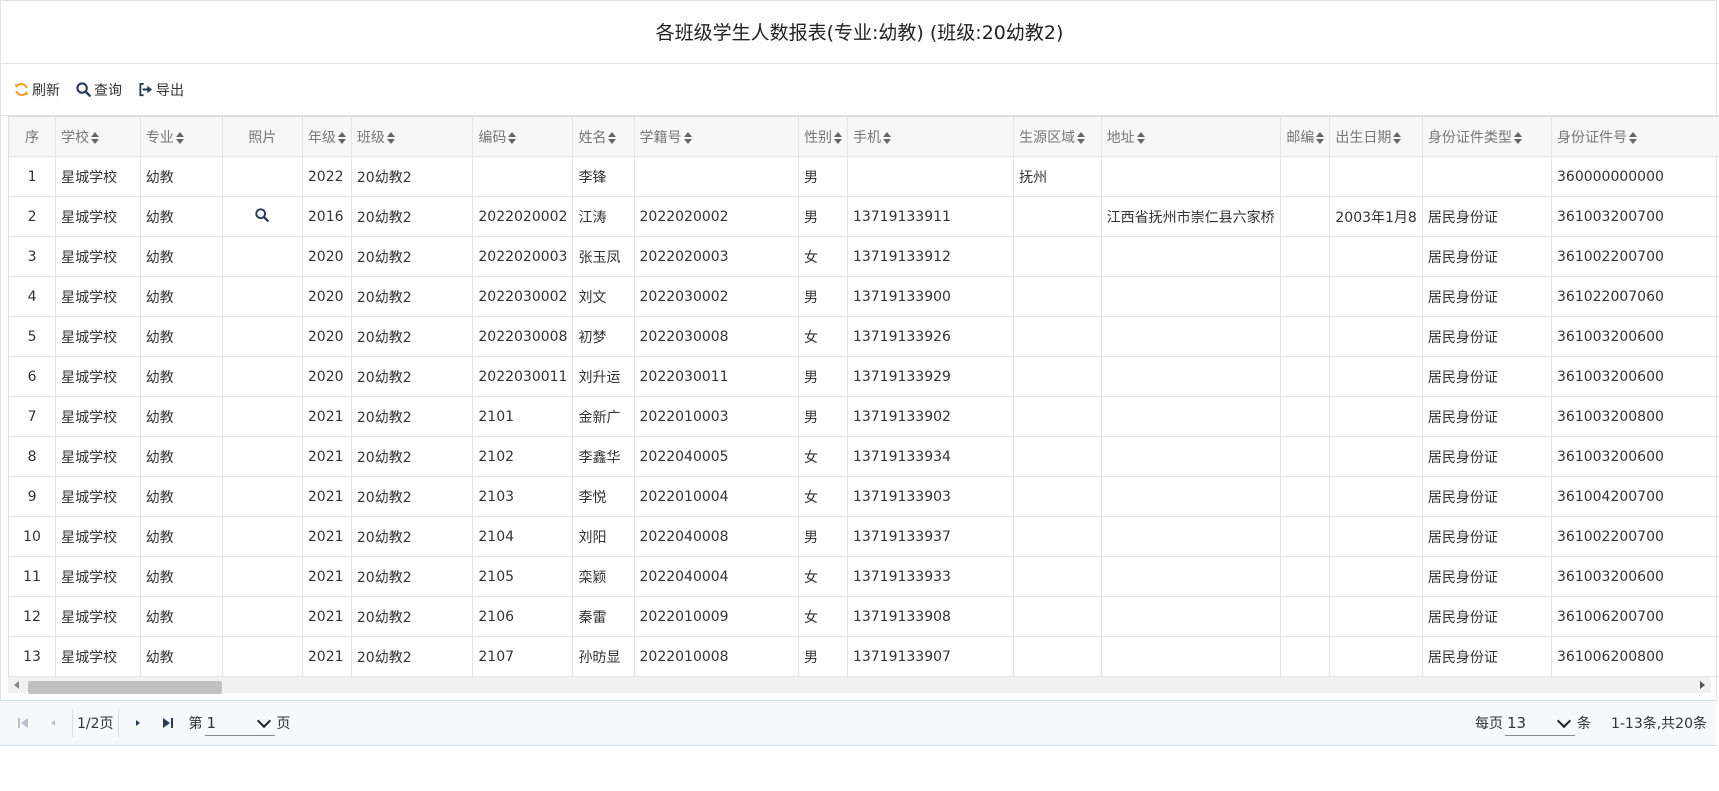 The image size is (1719, 791). I want to click on col-header-student-id: 学籍号, so click(716, 136).